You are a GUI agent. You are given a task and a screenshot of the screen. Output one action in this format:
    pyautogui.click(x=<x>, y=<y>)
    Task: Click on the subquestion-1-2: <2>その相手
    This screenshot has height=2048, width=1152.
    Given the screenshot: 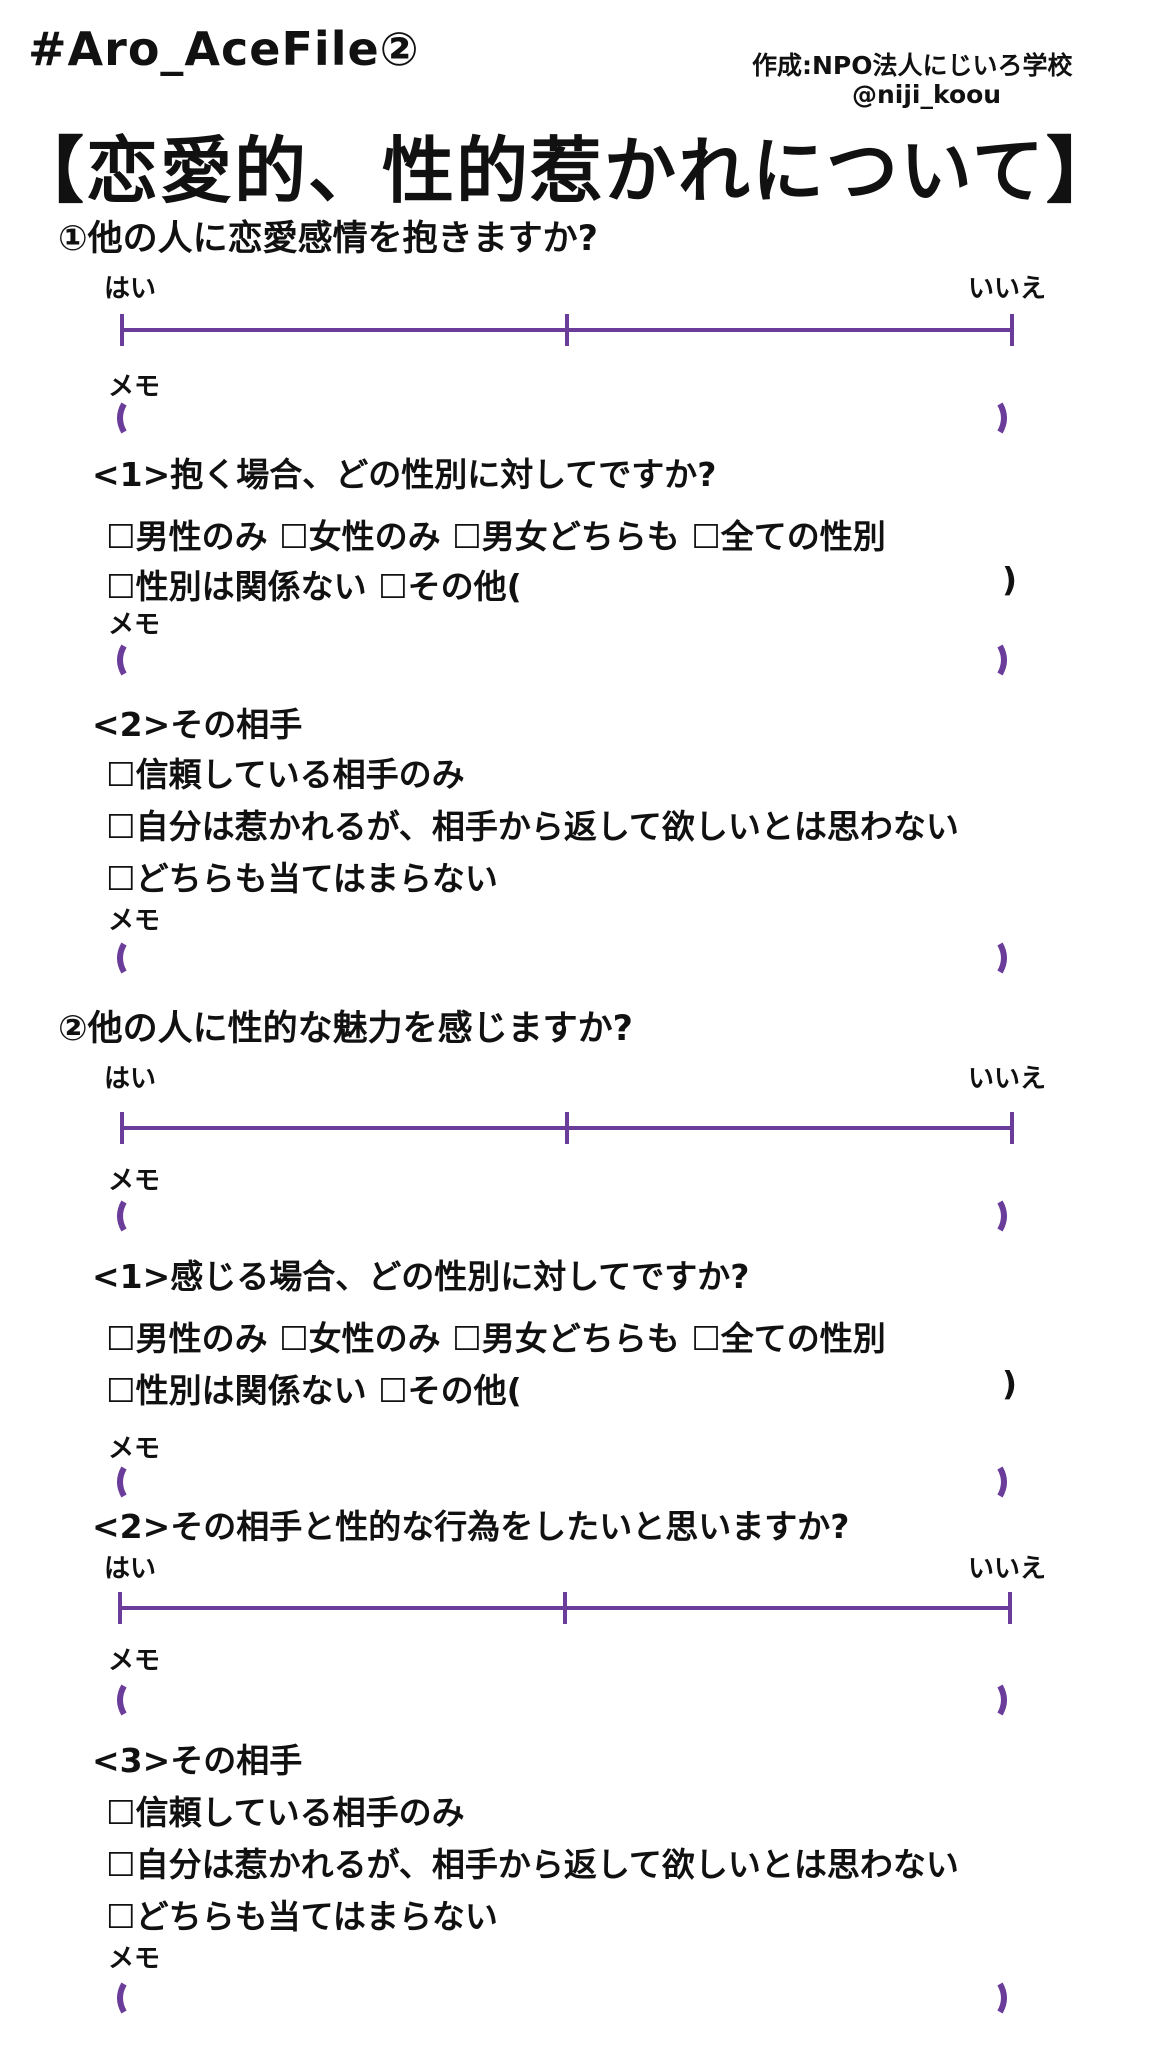 What is the action you would take?
    pyautogui.click(x=197, y=724)
    